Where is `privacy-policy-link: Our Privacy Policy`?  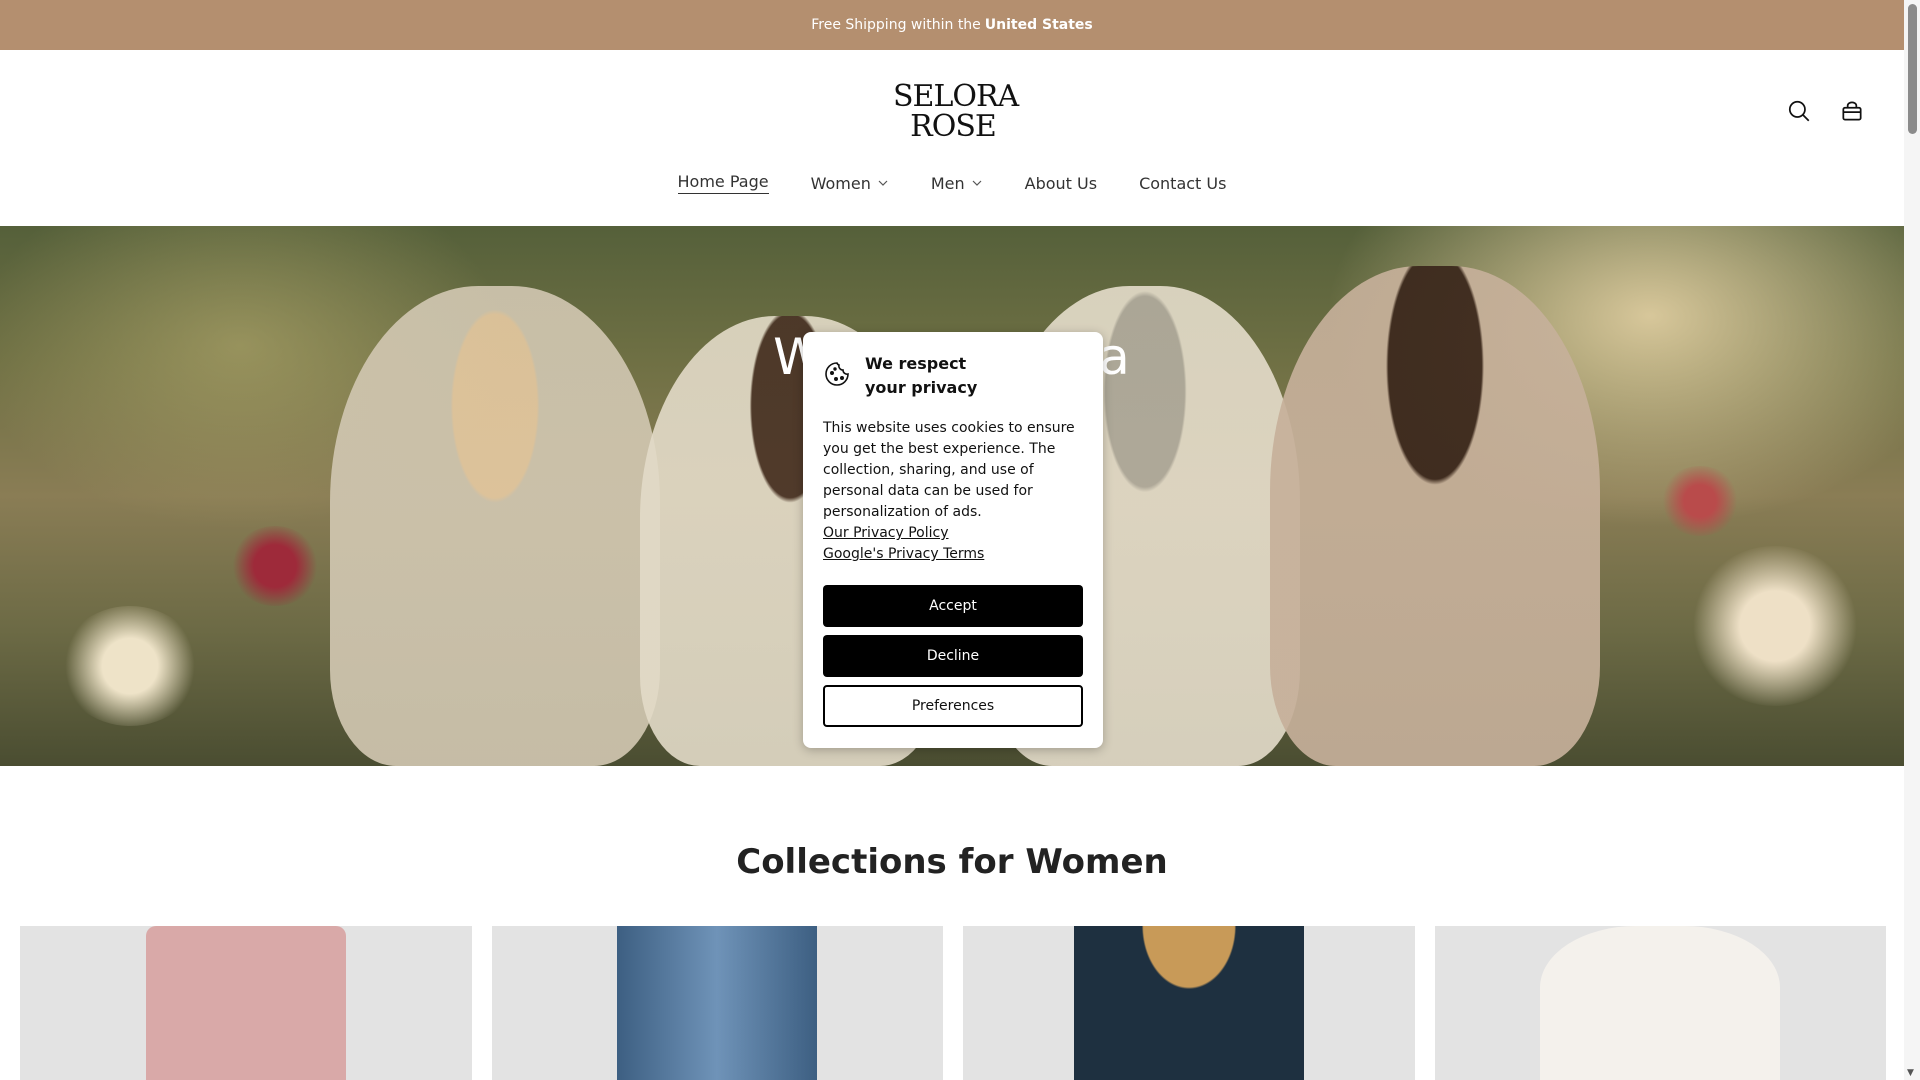
privacy-policy-link: Our Privacy Policy is located at coordinates (953, 533).